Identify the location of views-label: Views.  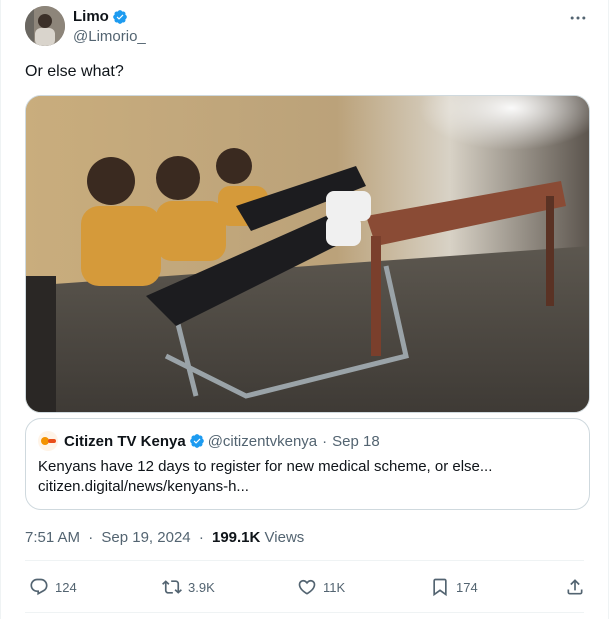
(284, 537).